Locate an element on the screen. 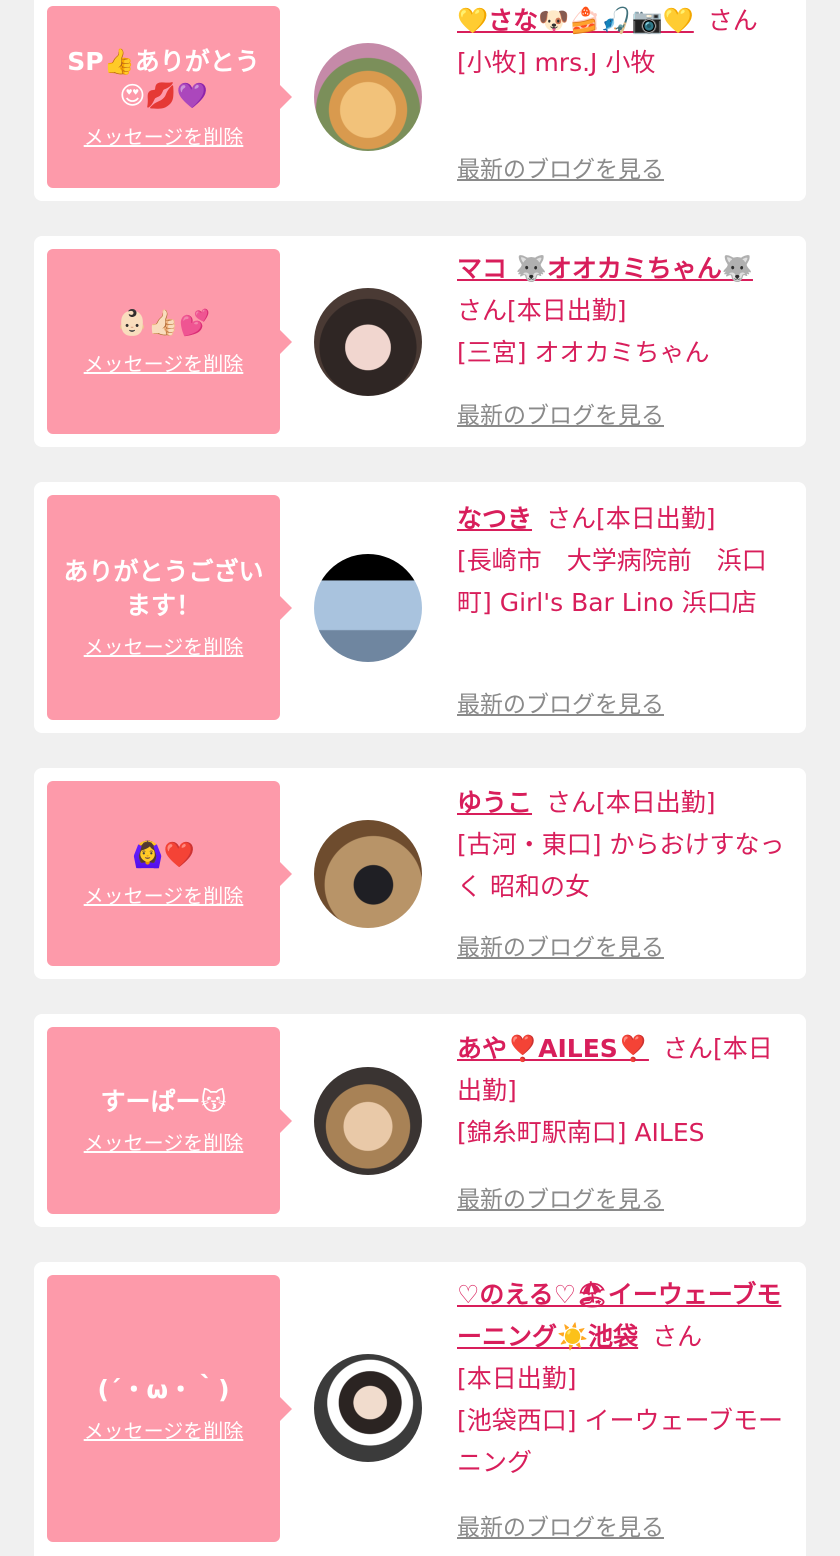 The image size is (840, 1556). message-text: すーぱー😽 is located at coordinates (163, 1101).